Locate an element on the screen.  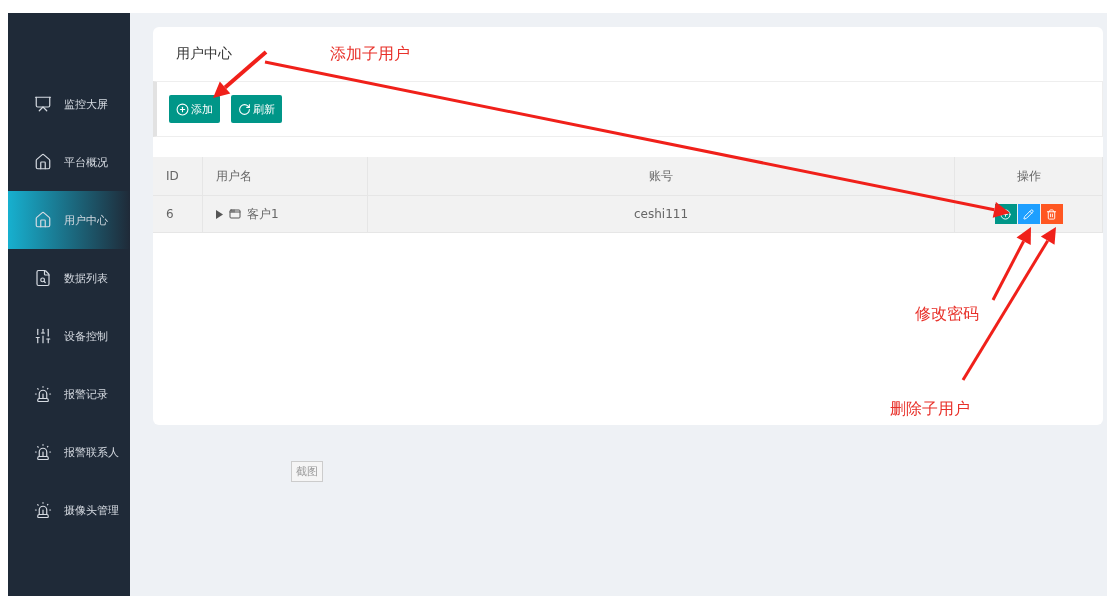
sidebar-item: 报警记录 is located at coordinates (69, 394).